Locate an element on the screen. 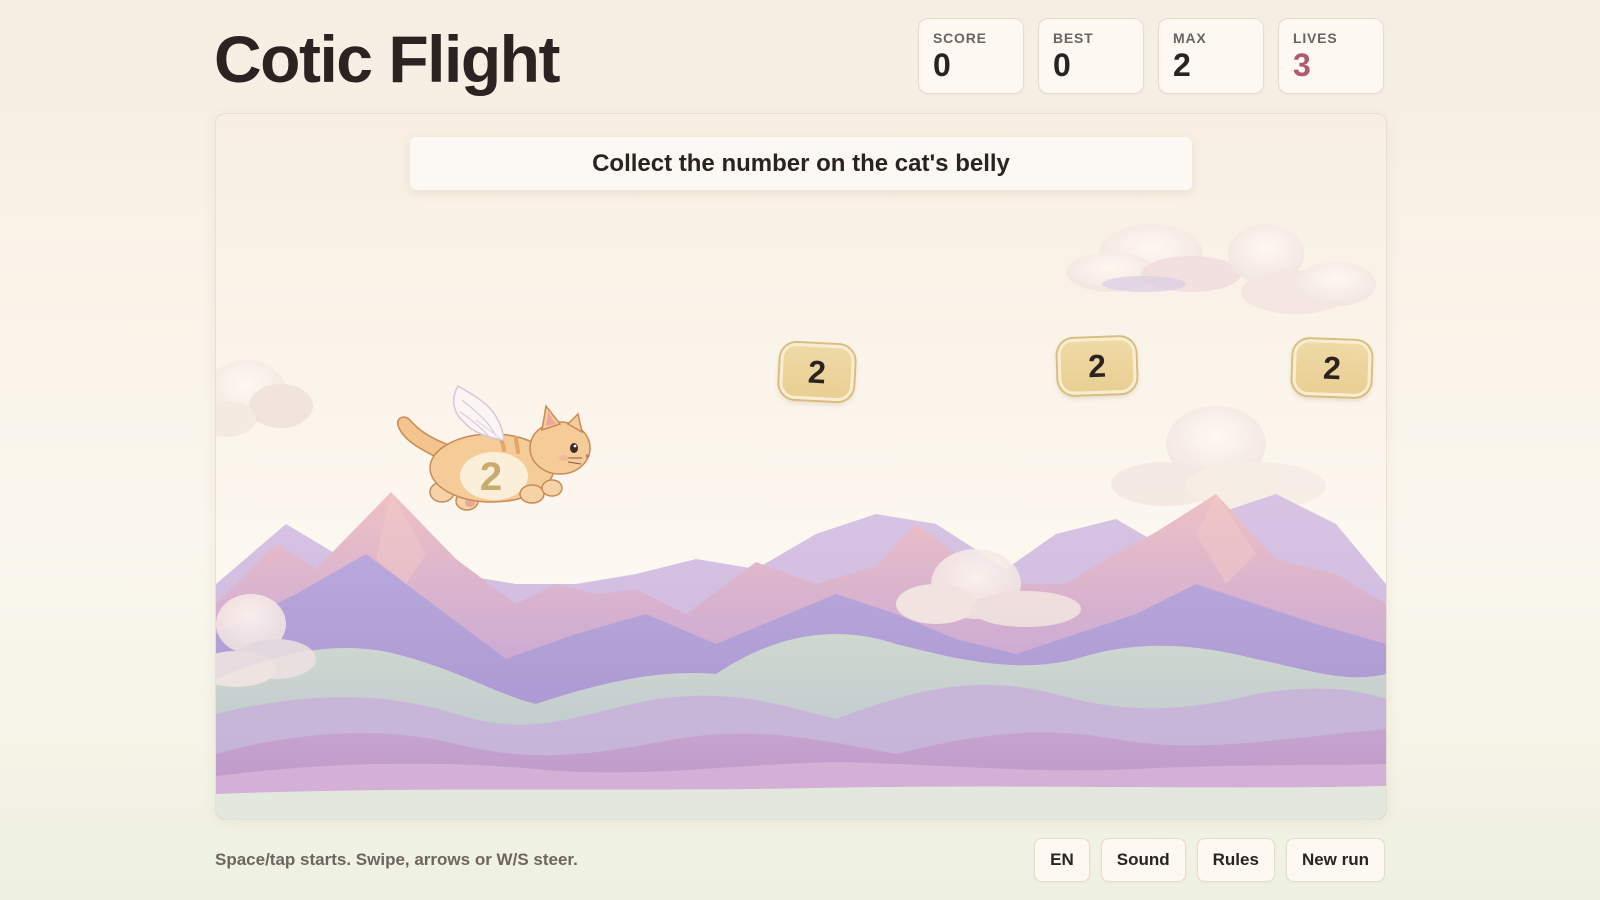  language-button: EN is located at coordinates (1062, 860).